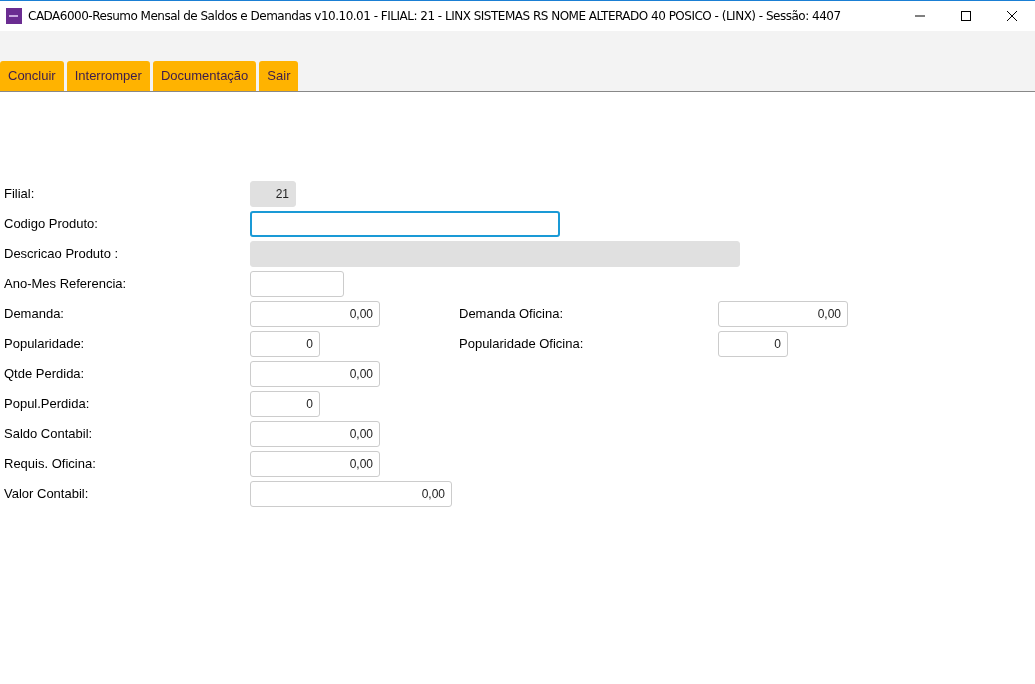 The width and height of the screenshot is (1035, 684). What do you see at coordinates (20, 194) in the screenshot?
I see `field-label: Filial:` at bounding box center [20, 194].